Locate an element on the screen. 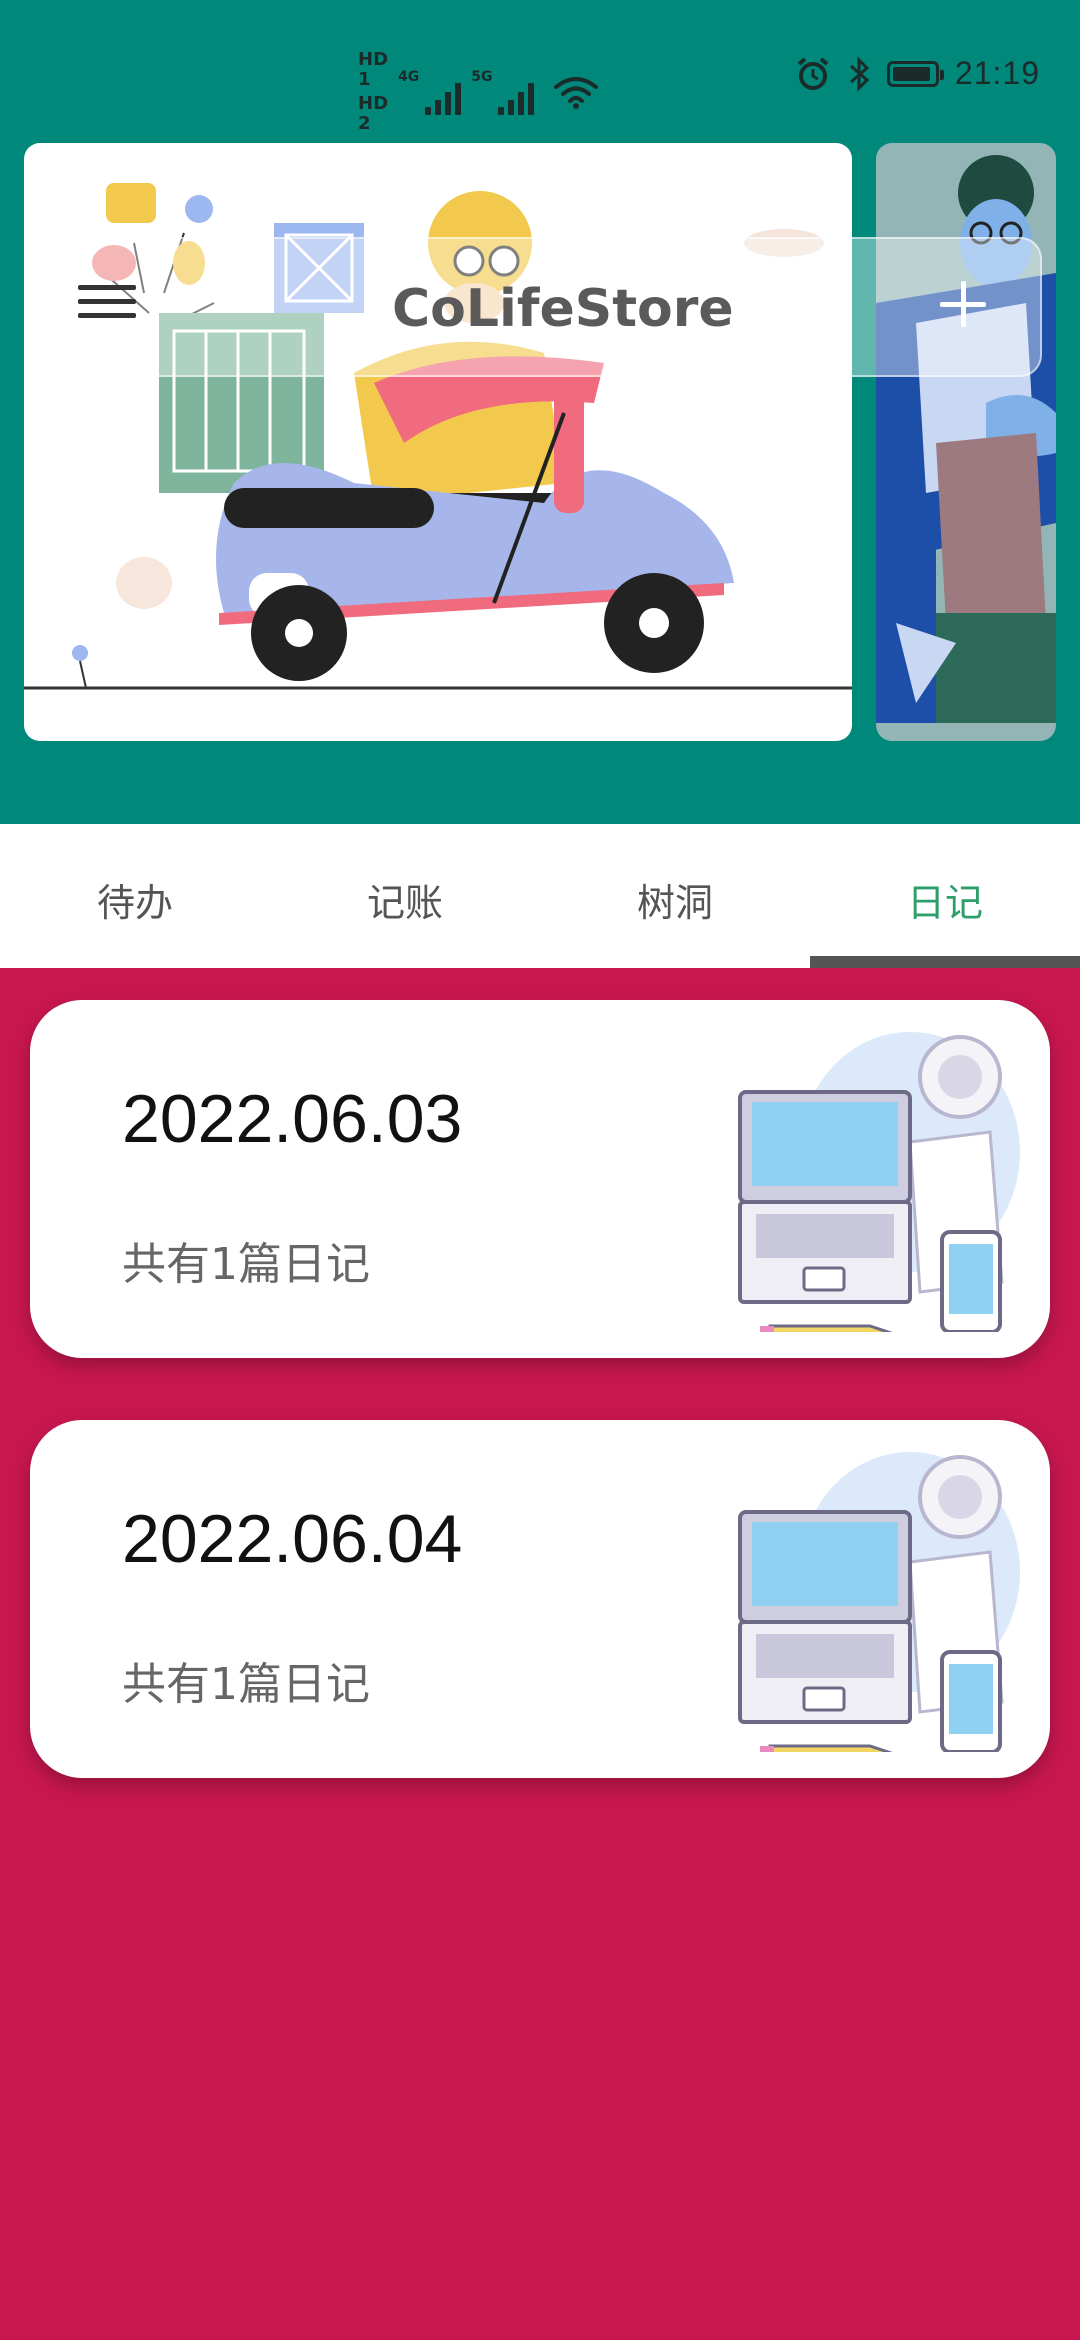 The height and width of the screenshot is (2340, 1080). system-indicators: 21:19 is located at coordinates (917, 73).